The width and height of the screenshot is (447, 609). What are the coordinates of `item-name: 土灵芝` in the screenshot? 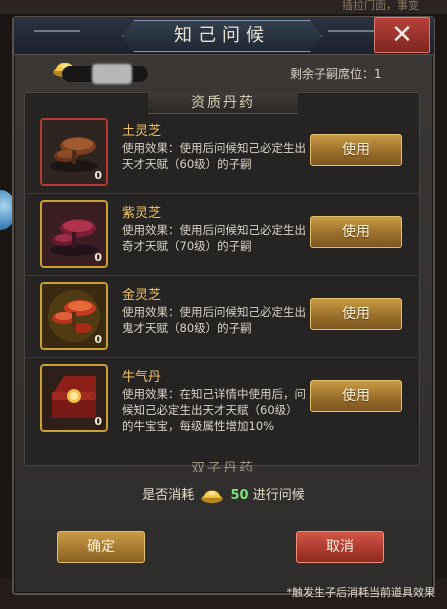 It's located at (142, 131).